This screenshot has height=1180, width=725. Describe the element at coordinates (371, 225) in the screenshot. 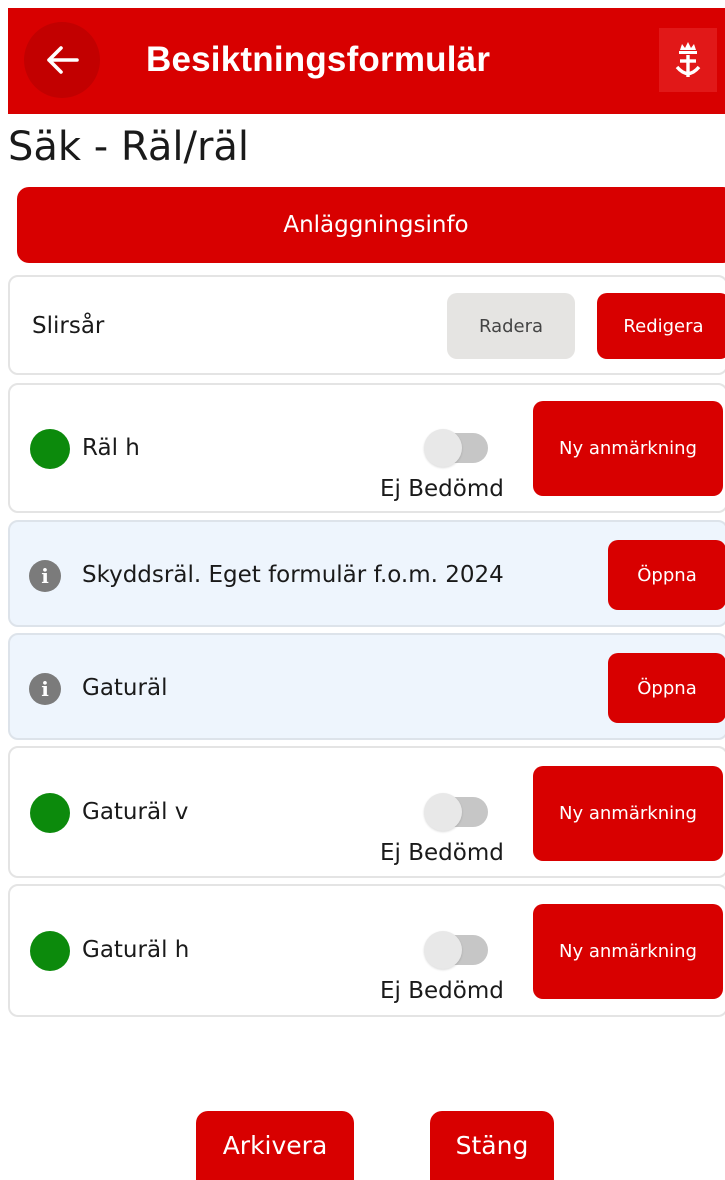

I see `facility-info-button: Anläggningsinfo` at that location.